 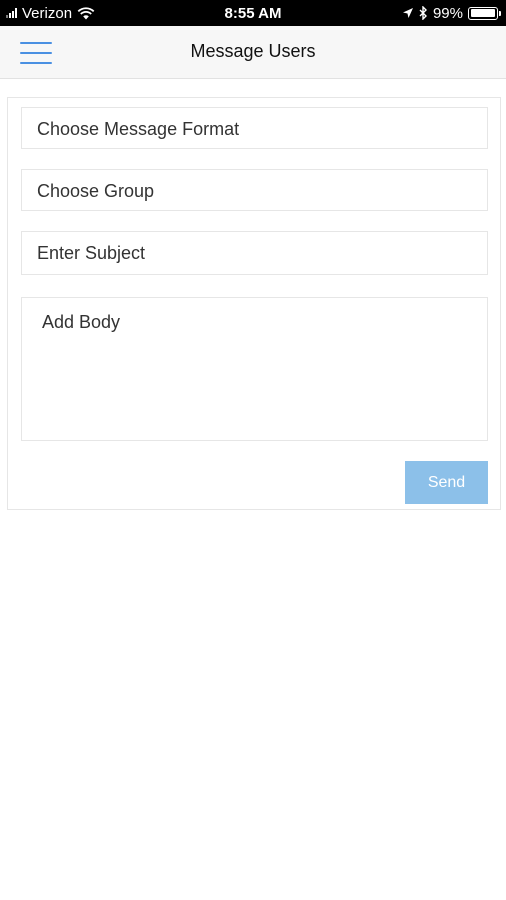 I want to click on app-header: Message Users, so click(x=253, y=52).